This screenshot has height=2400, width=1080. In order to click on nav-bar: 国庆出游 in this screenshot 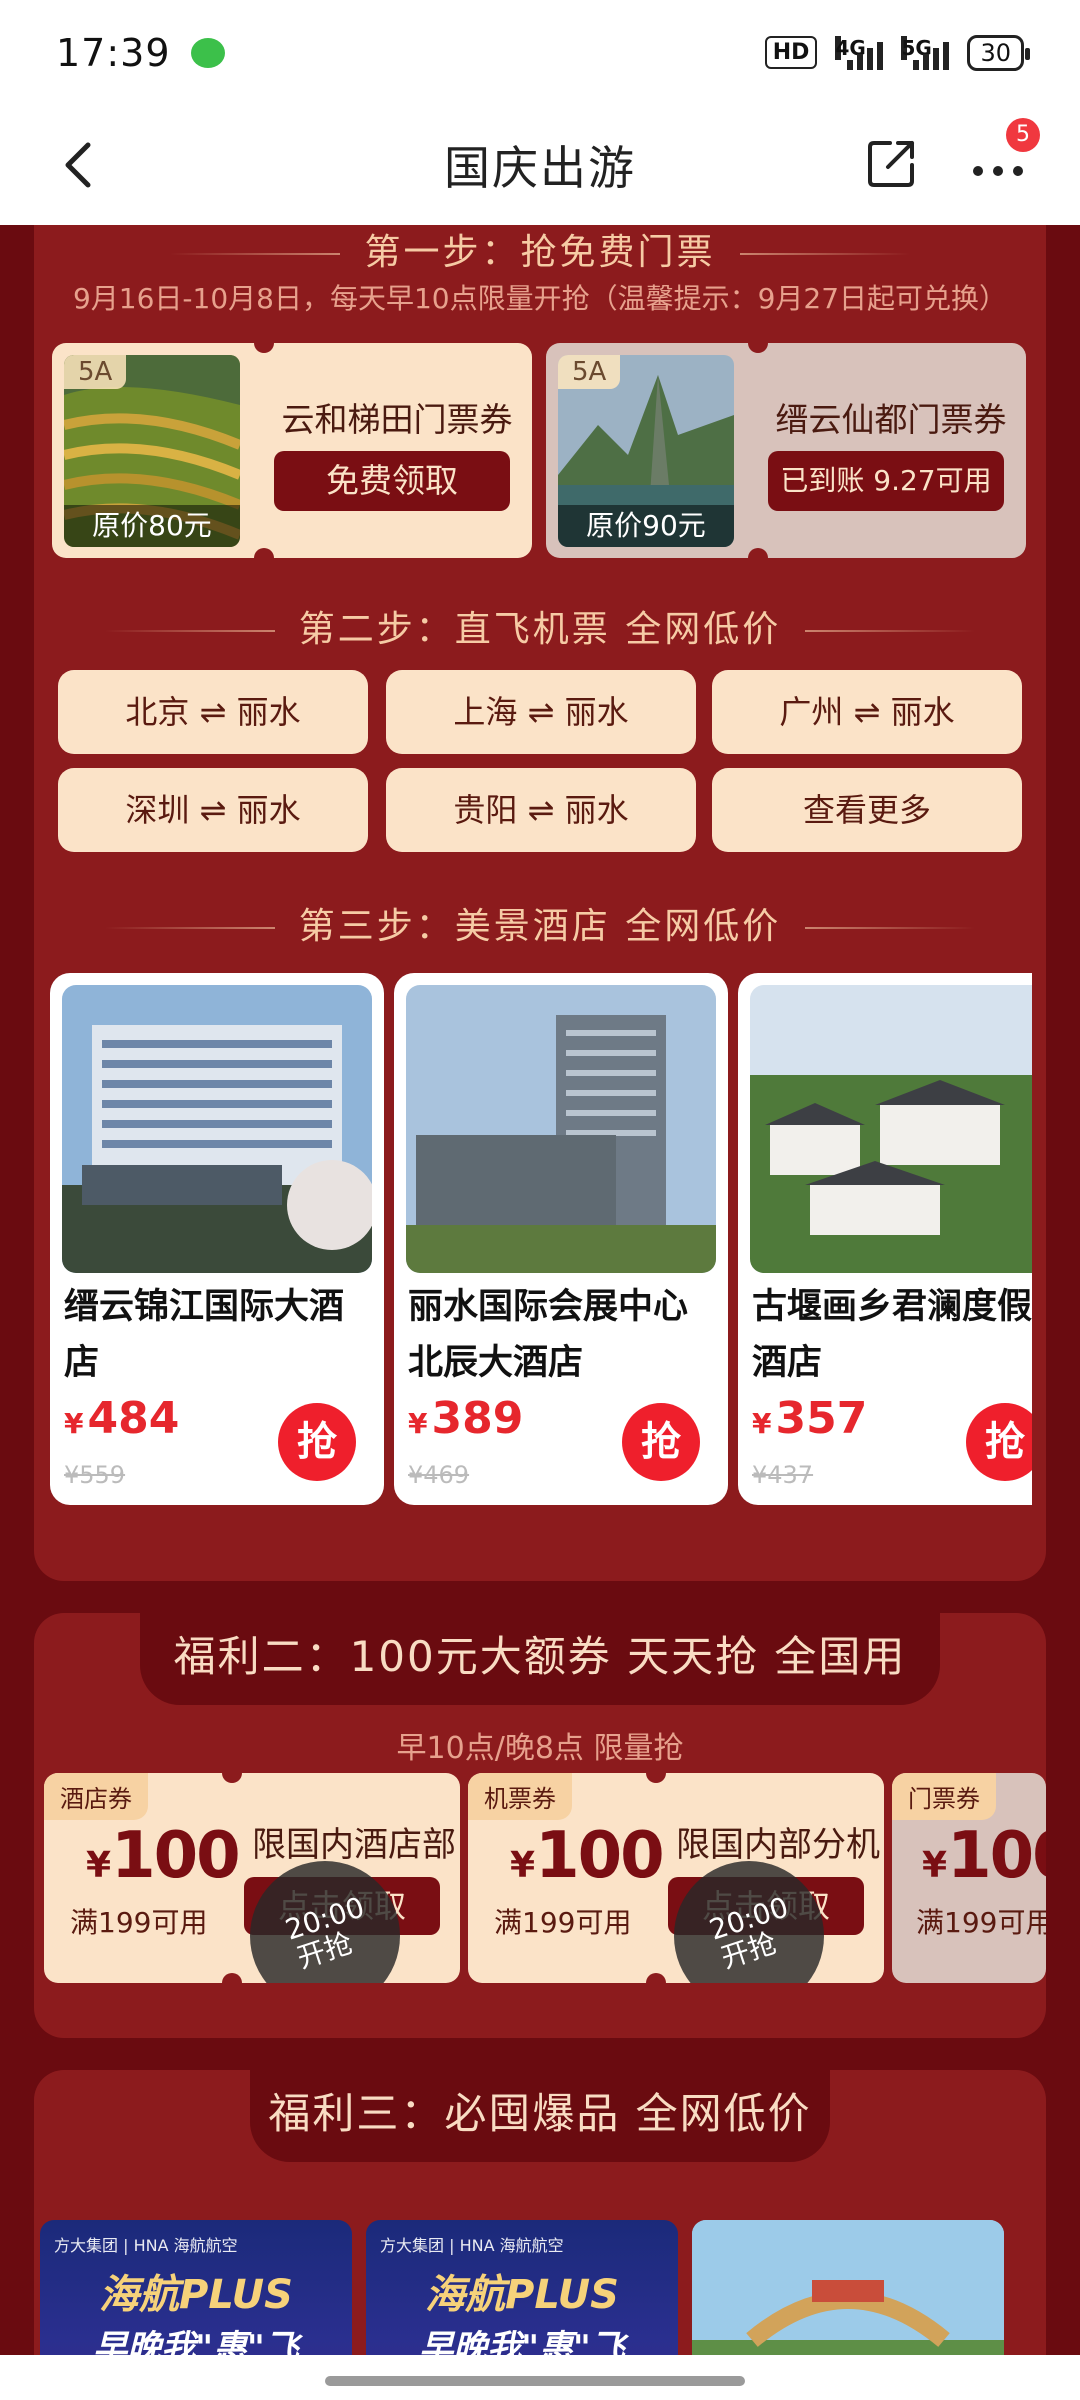, I will do `click(540, 165)`.